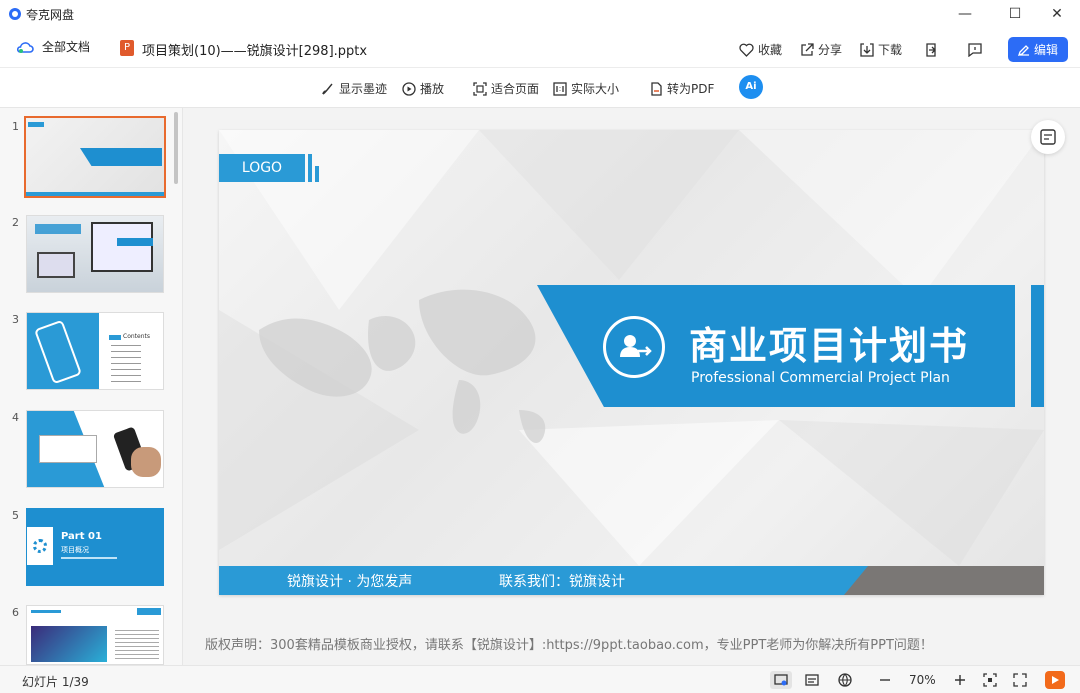 This screenshot has width=1080, height=693. Describe the element at coordinates (751, 87) in the screenshot. I see `ai-assistant-button: Ai` at that location.